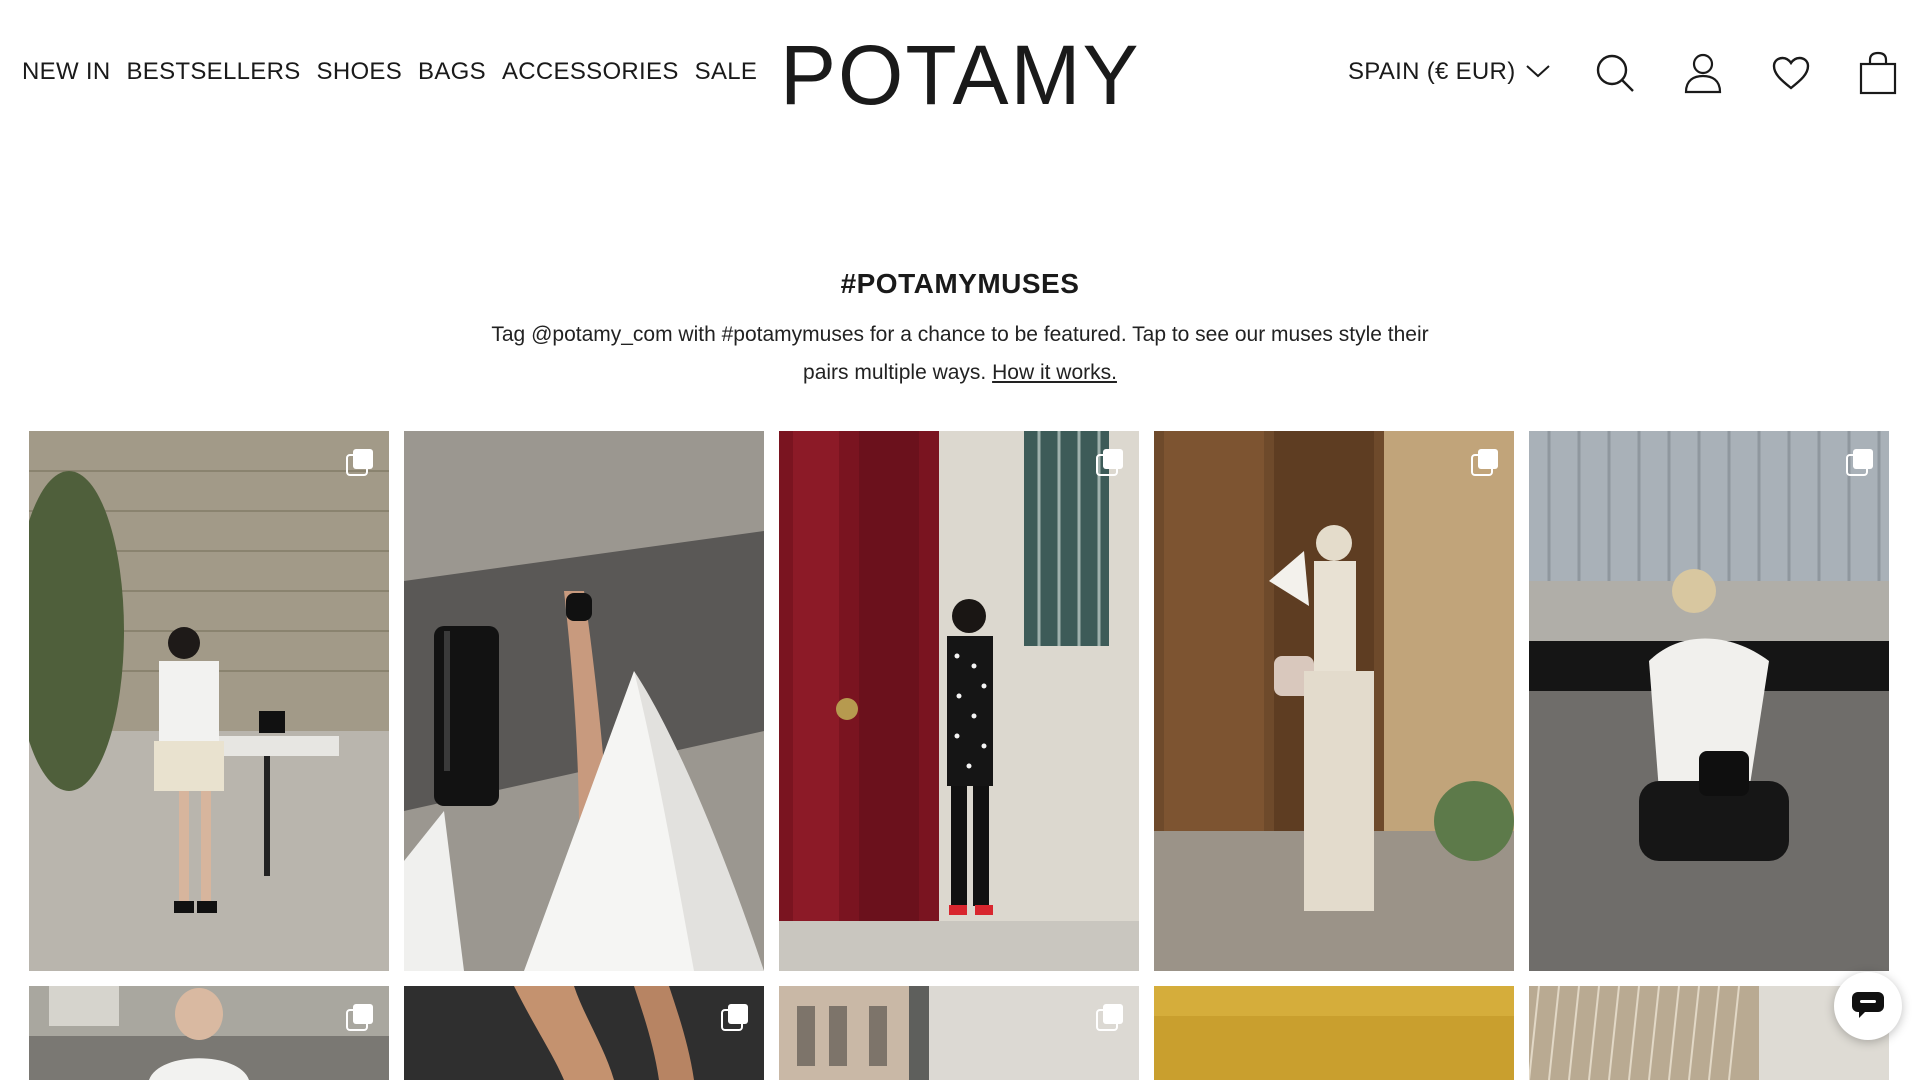 This screenshot has width=1920, height=1080. I want to click on nav-accessories: ACCESSORIES, so click(590, 72).